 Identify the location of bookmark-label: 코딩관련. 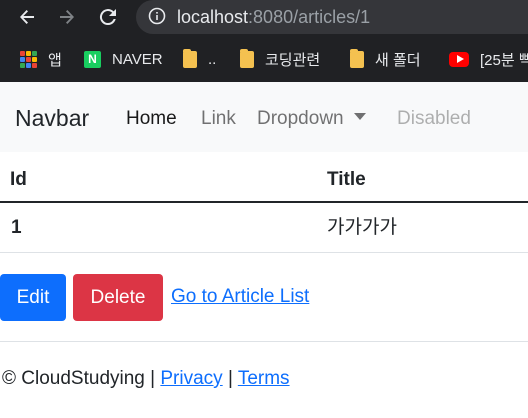
(293, 60).